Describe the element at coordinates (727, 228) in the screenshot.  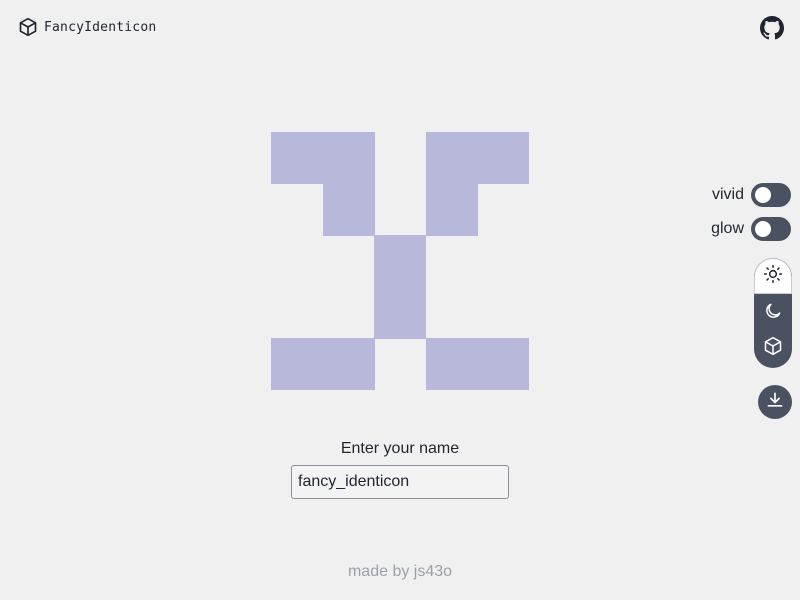
I see `glow-label: glow` at that location.